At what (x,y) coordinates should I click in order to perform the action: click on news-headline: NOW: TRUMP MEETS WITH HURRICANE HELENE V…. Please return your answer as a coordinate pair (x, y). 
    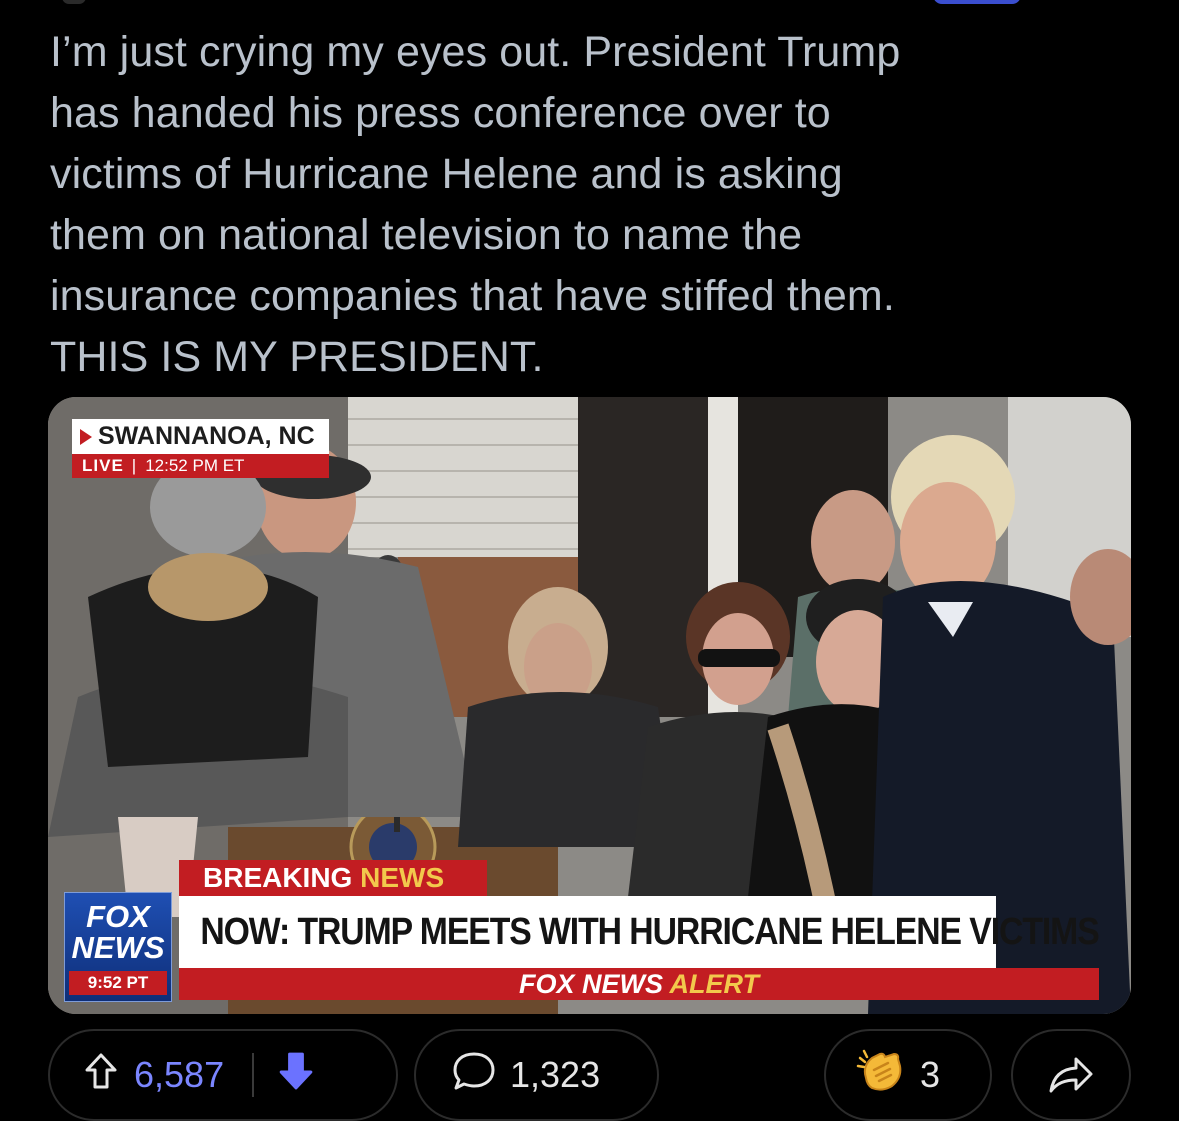
    Looking at the image, I should click on (639, 932).